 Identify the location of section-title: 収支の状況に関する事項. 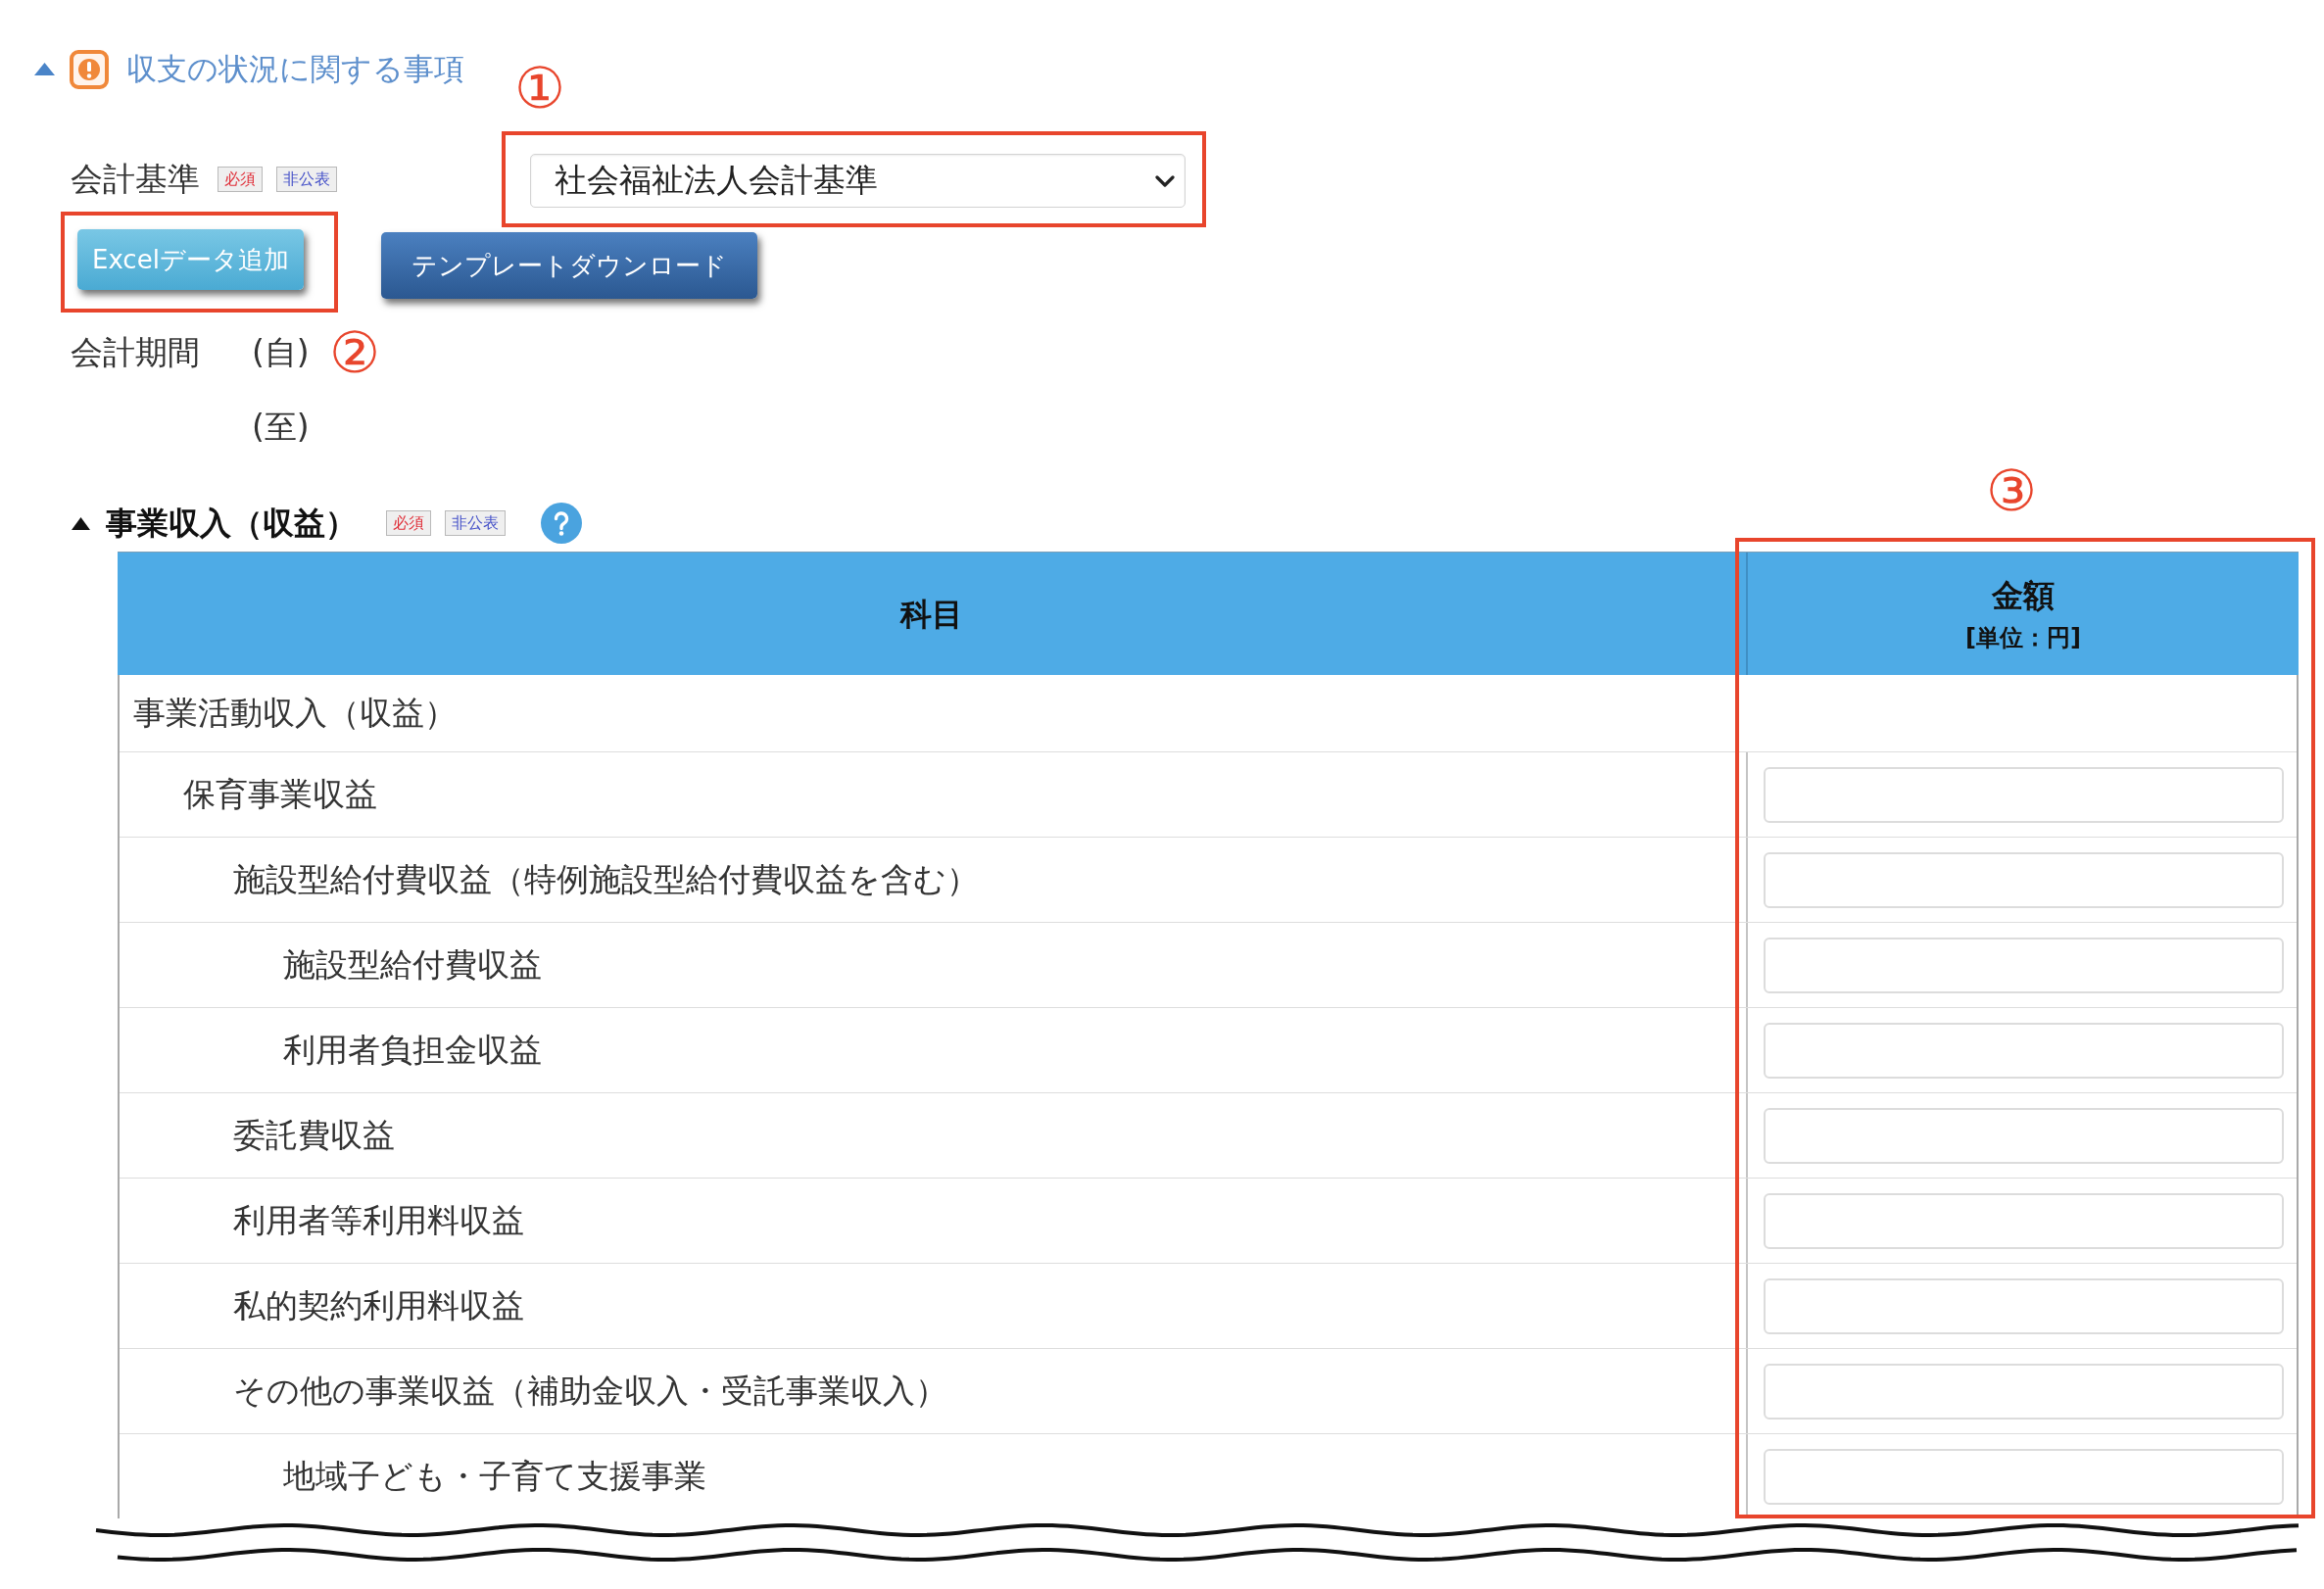
(295, 69).